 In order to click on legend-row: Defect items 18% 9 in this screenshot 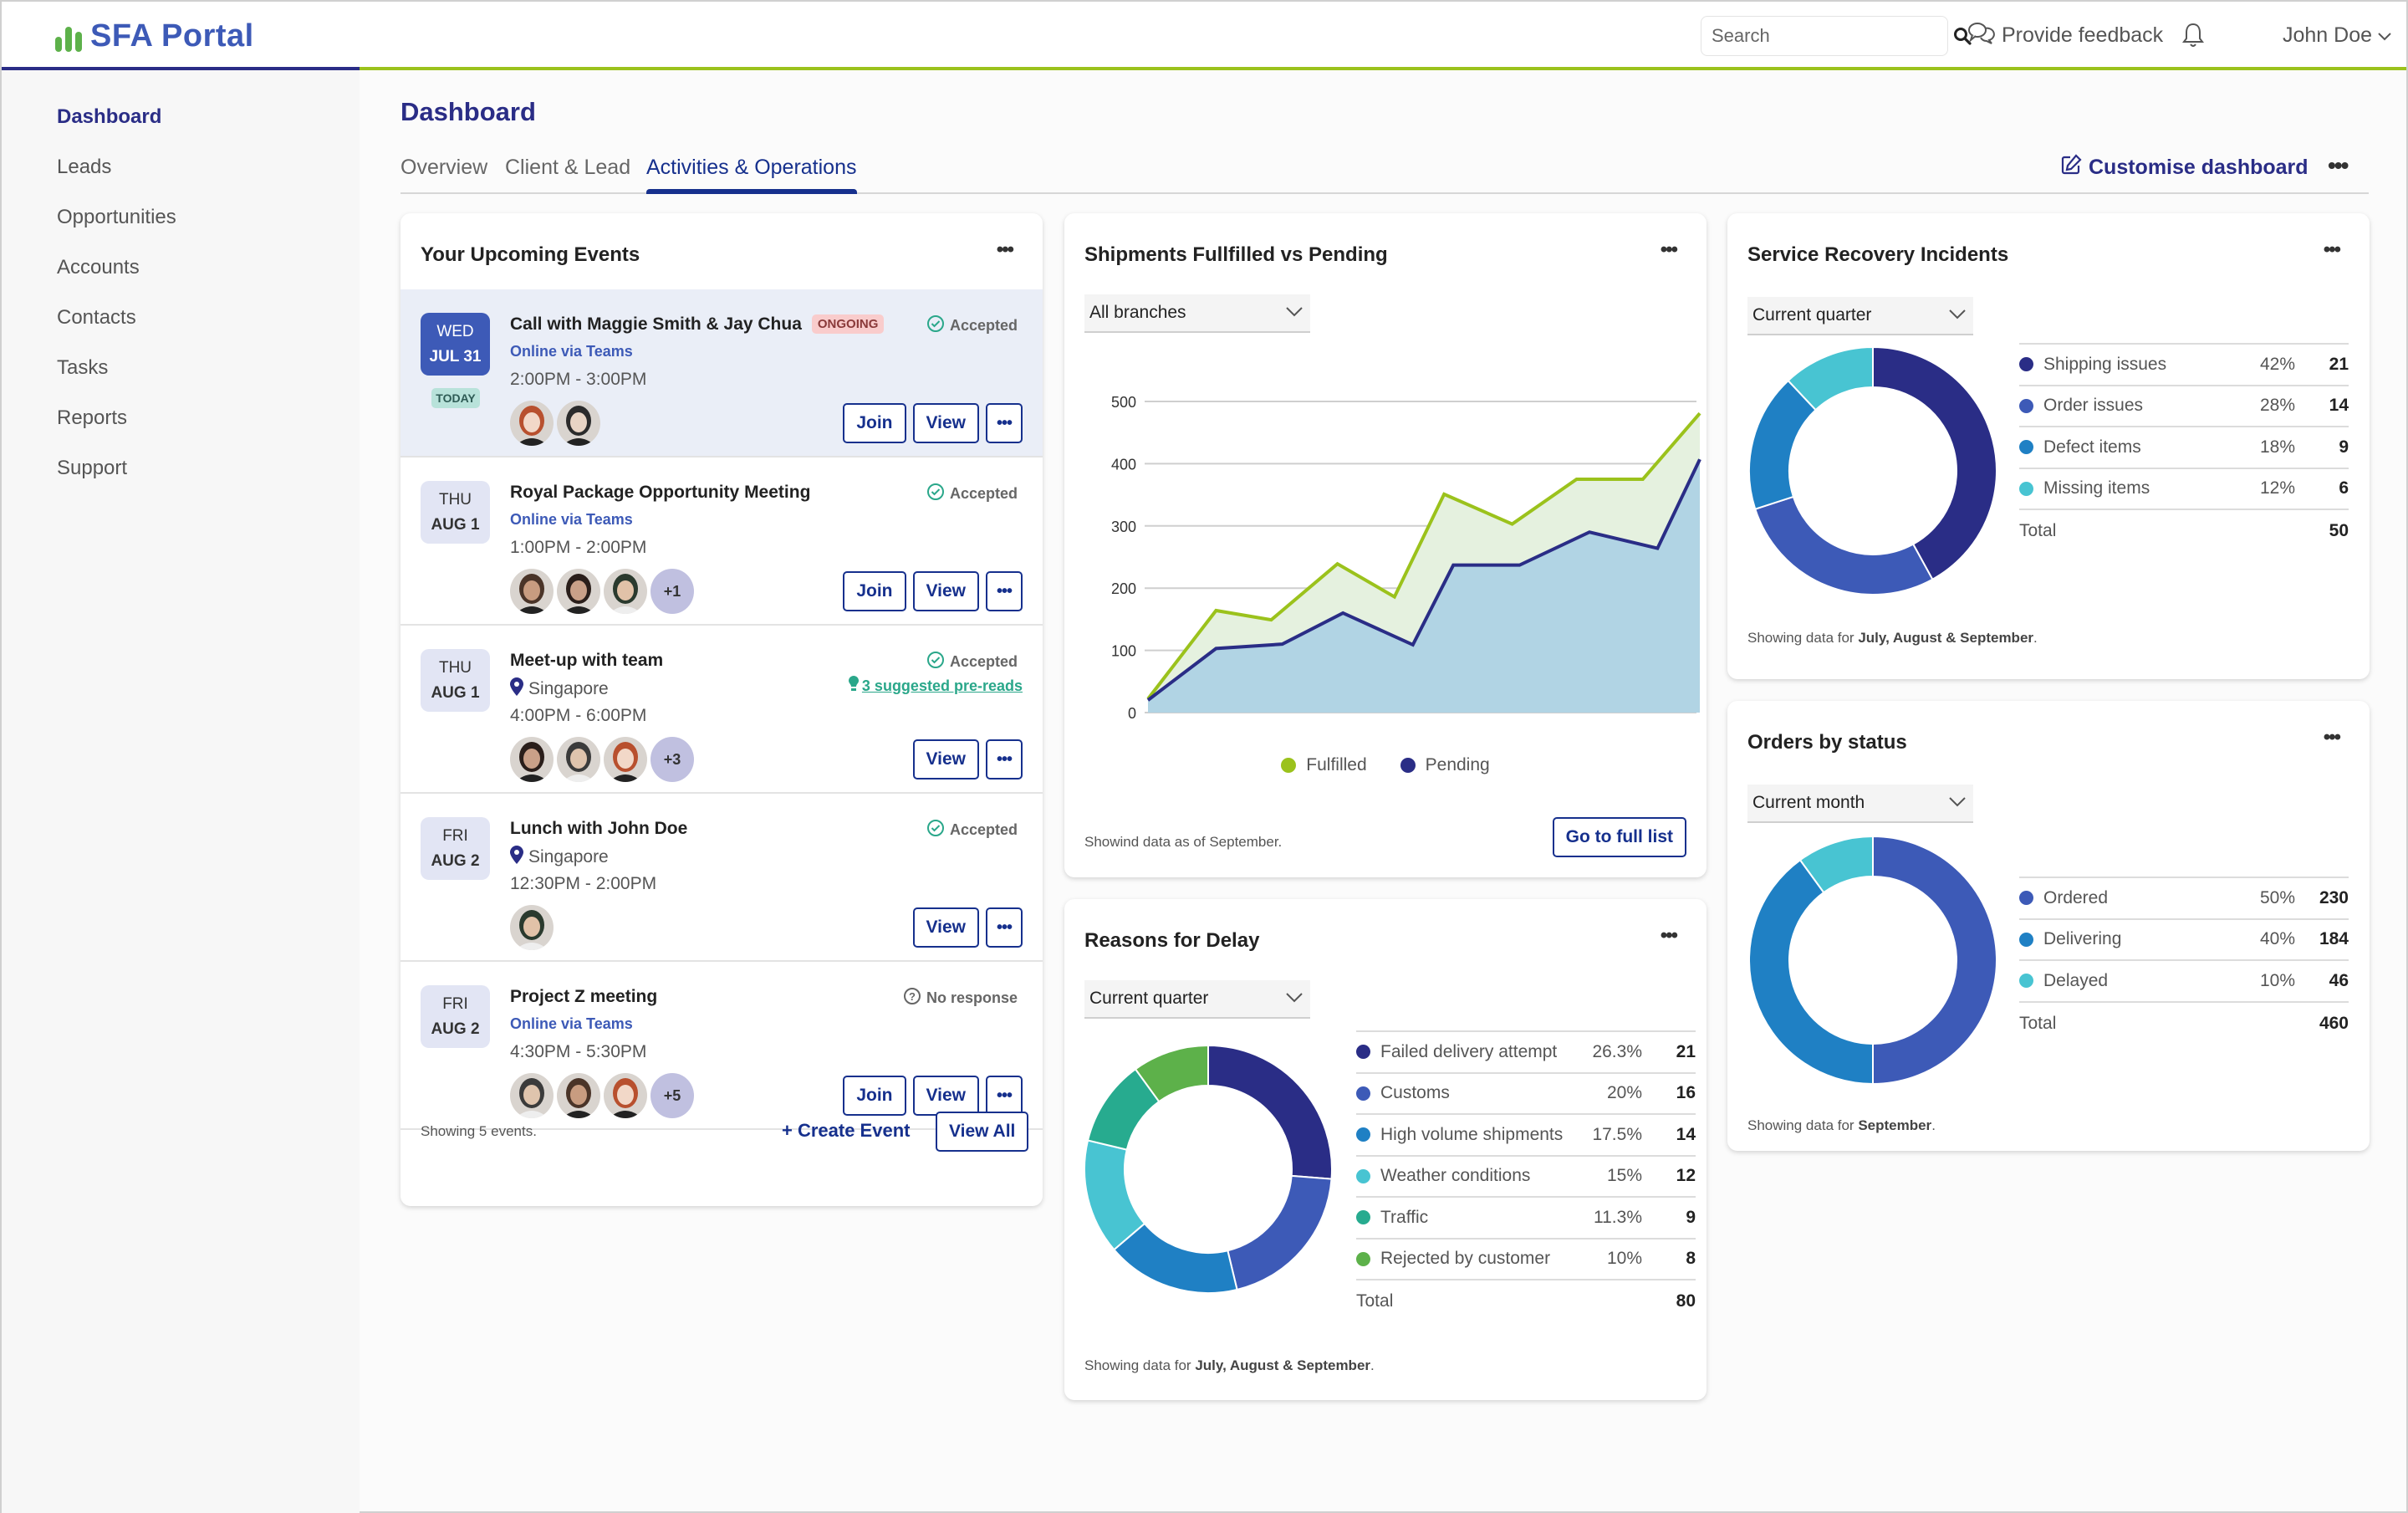, I will do `click(2184, 448)`.